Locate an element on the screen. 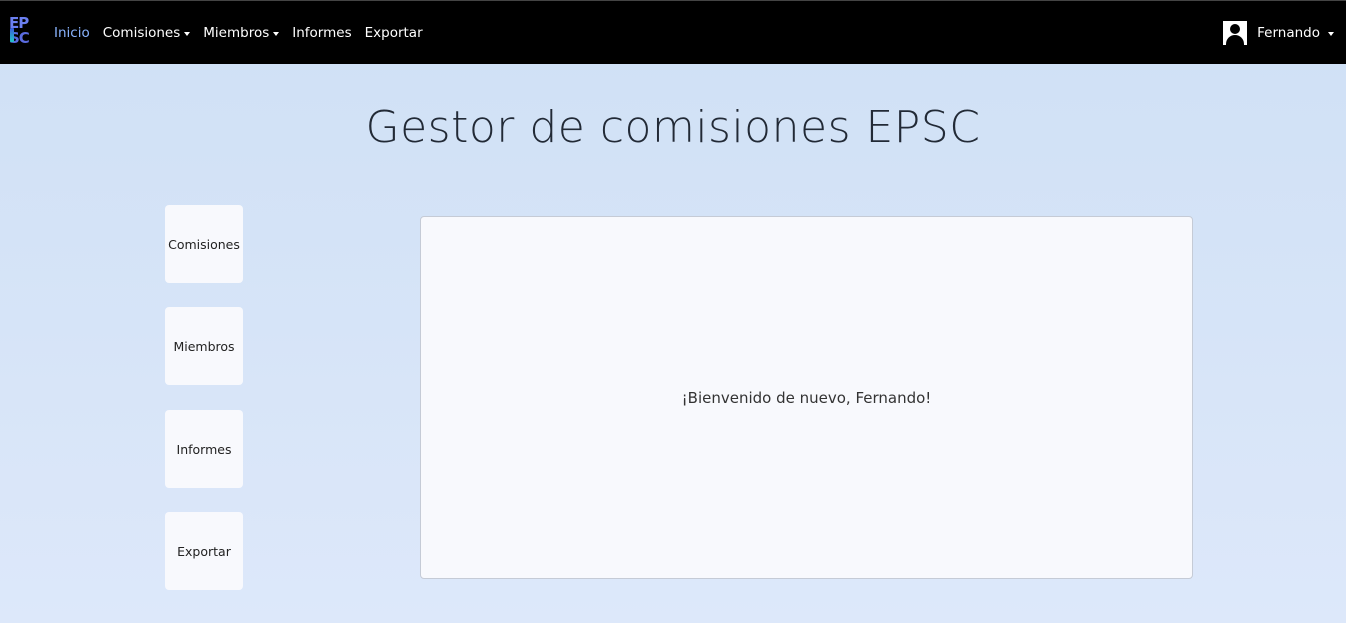 The width and height of the screenshot is (1346, 623). user-menu-dropdown: Fernando is located at coordinates (1278, 33).